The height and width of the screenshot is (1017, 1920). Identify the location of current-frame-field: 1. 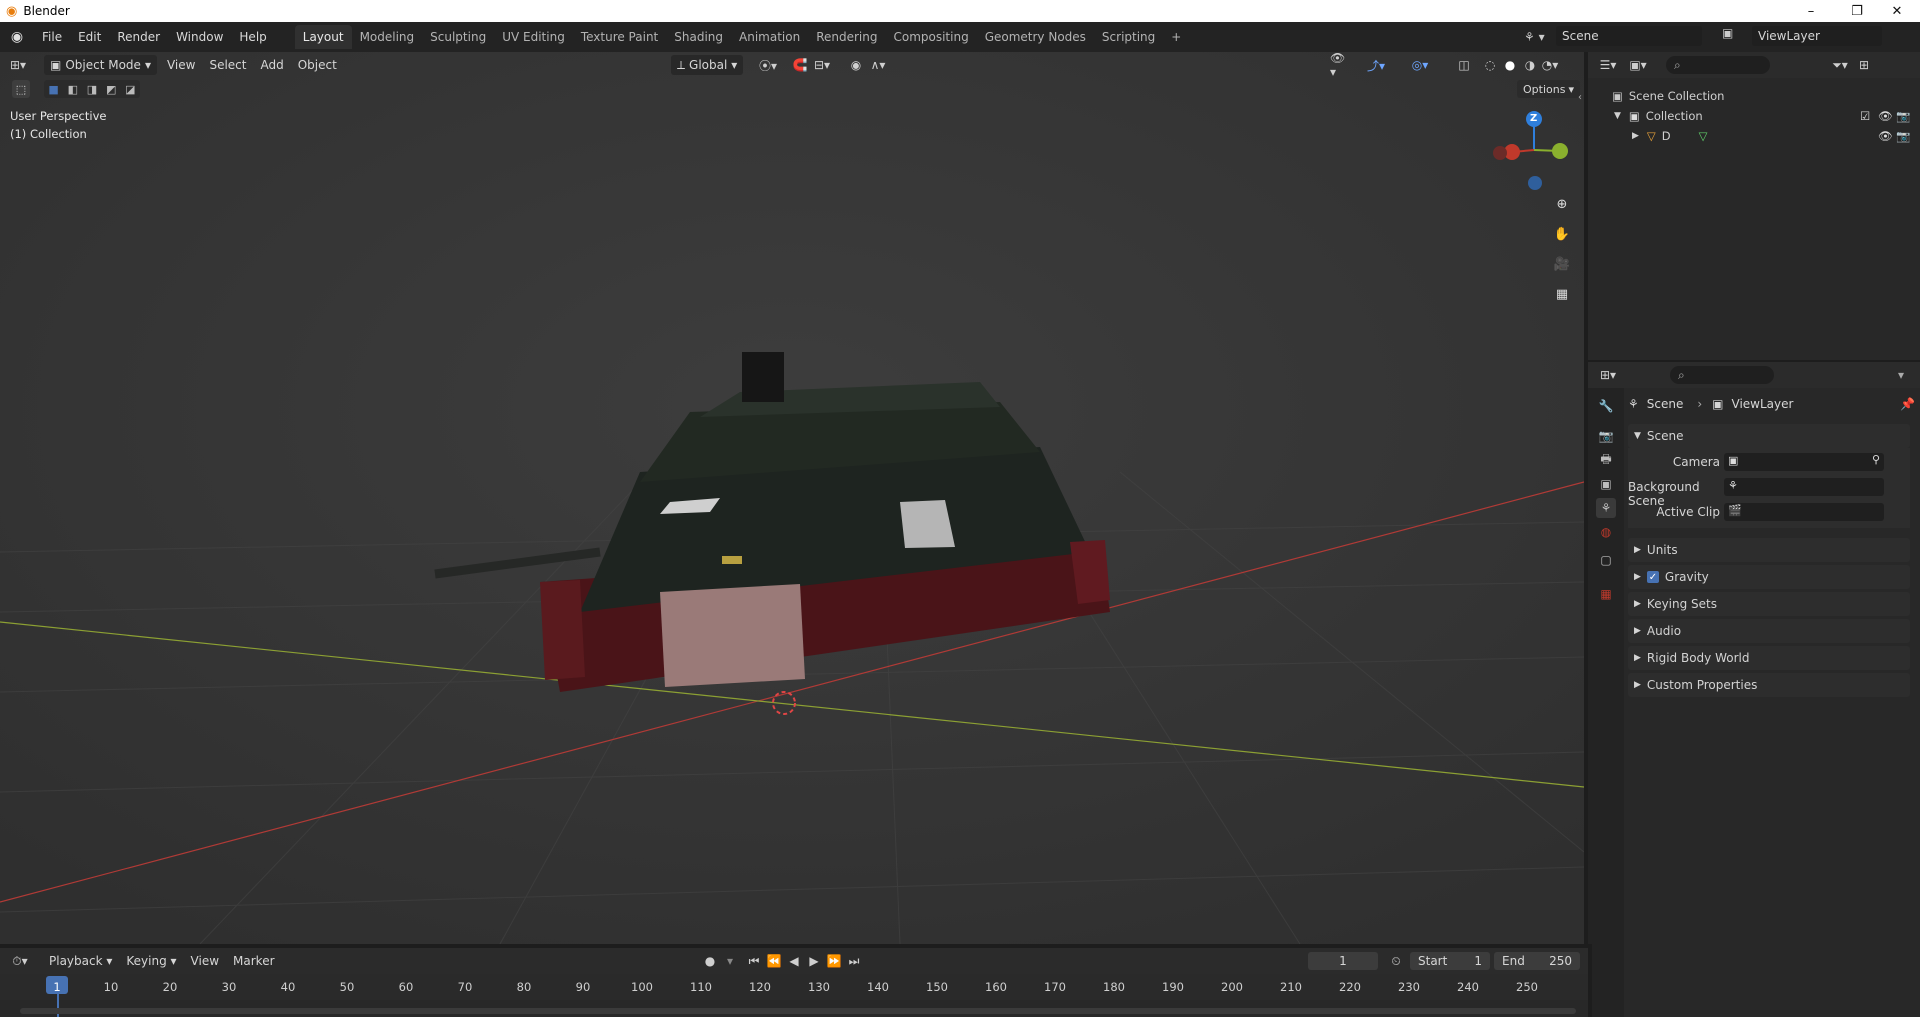
(1343, 961).